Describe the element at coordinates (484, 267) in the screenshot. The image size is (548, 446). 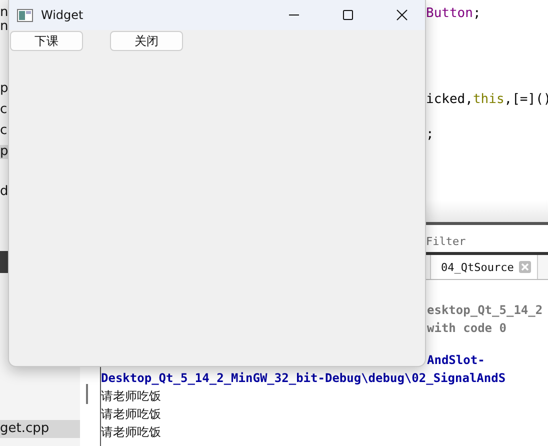
I see `output-tab: 04_QtSource` at that location.